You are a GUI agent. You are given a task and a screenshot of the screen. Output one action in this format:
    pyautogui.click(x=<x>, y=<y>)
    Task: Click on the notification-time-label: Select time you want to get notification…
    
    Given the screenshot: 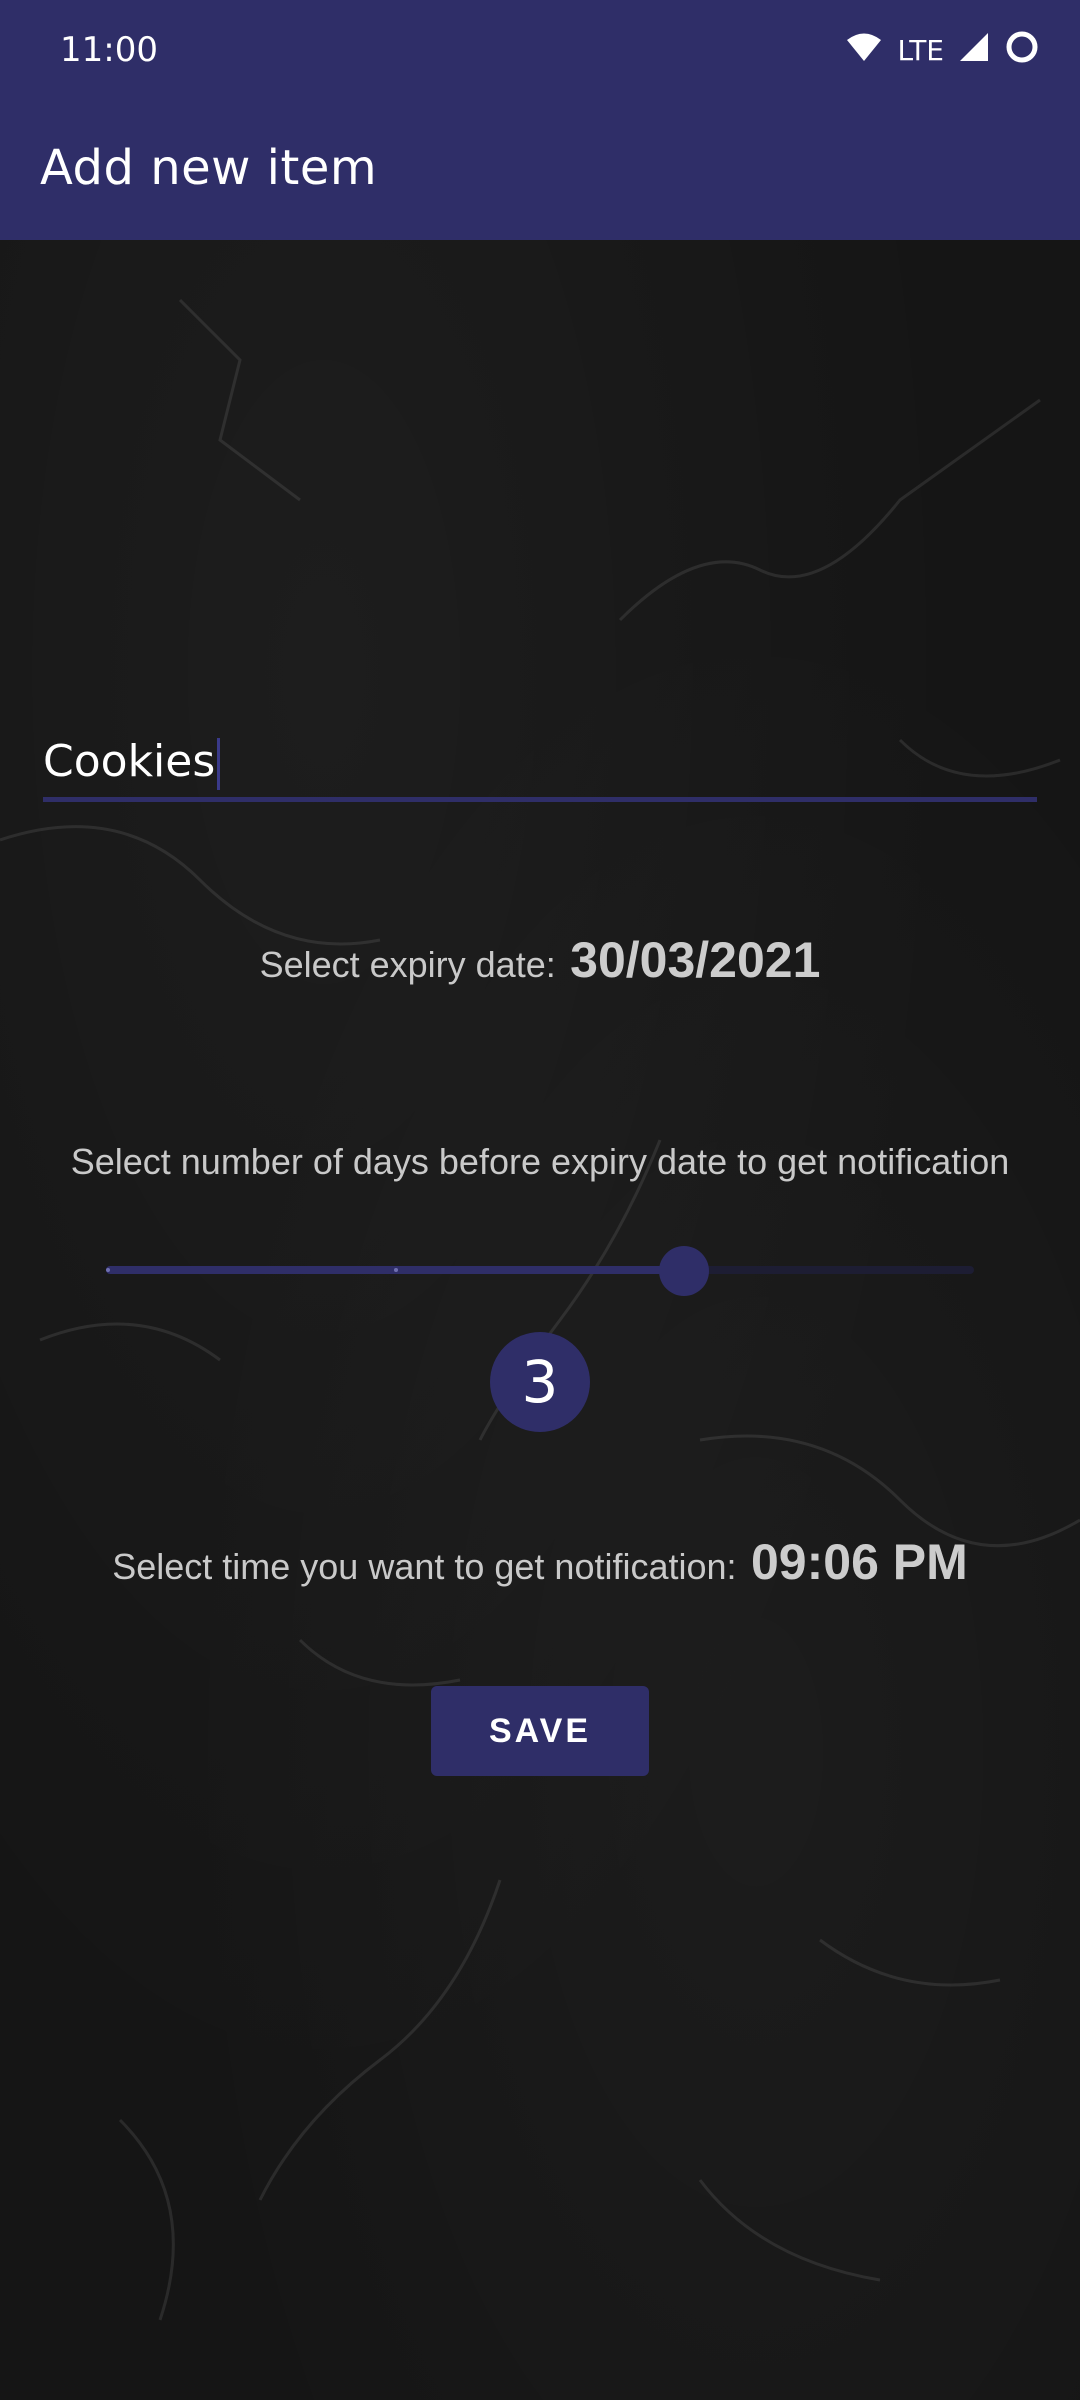 What is the action you would take?
    pyautogui.click(x=424, y=1566)
    